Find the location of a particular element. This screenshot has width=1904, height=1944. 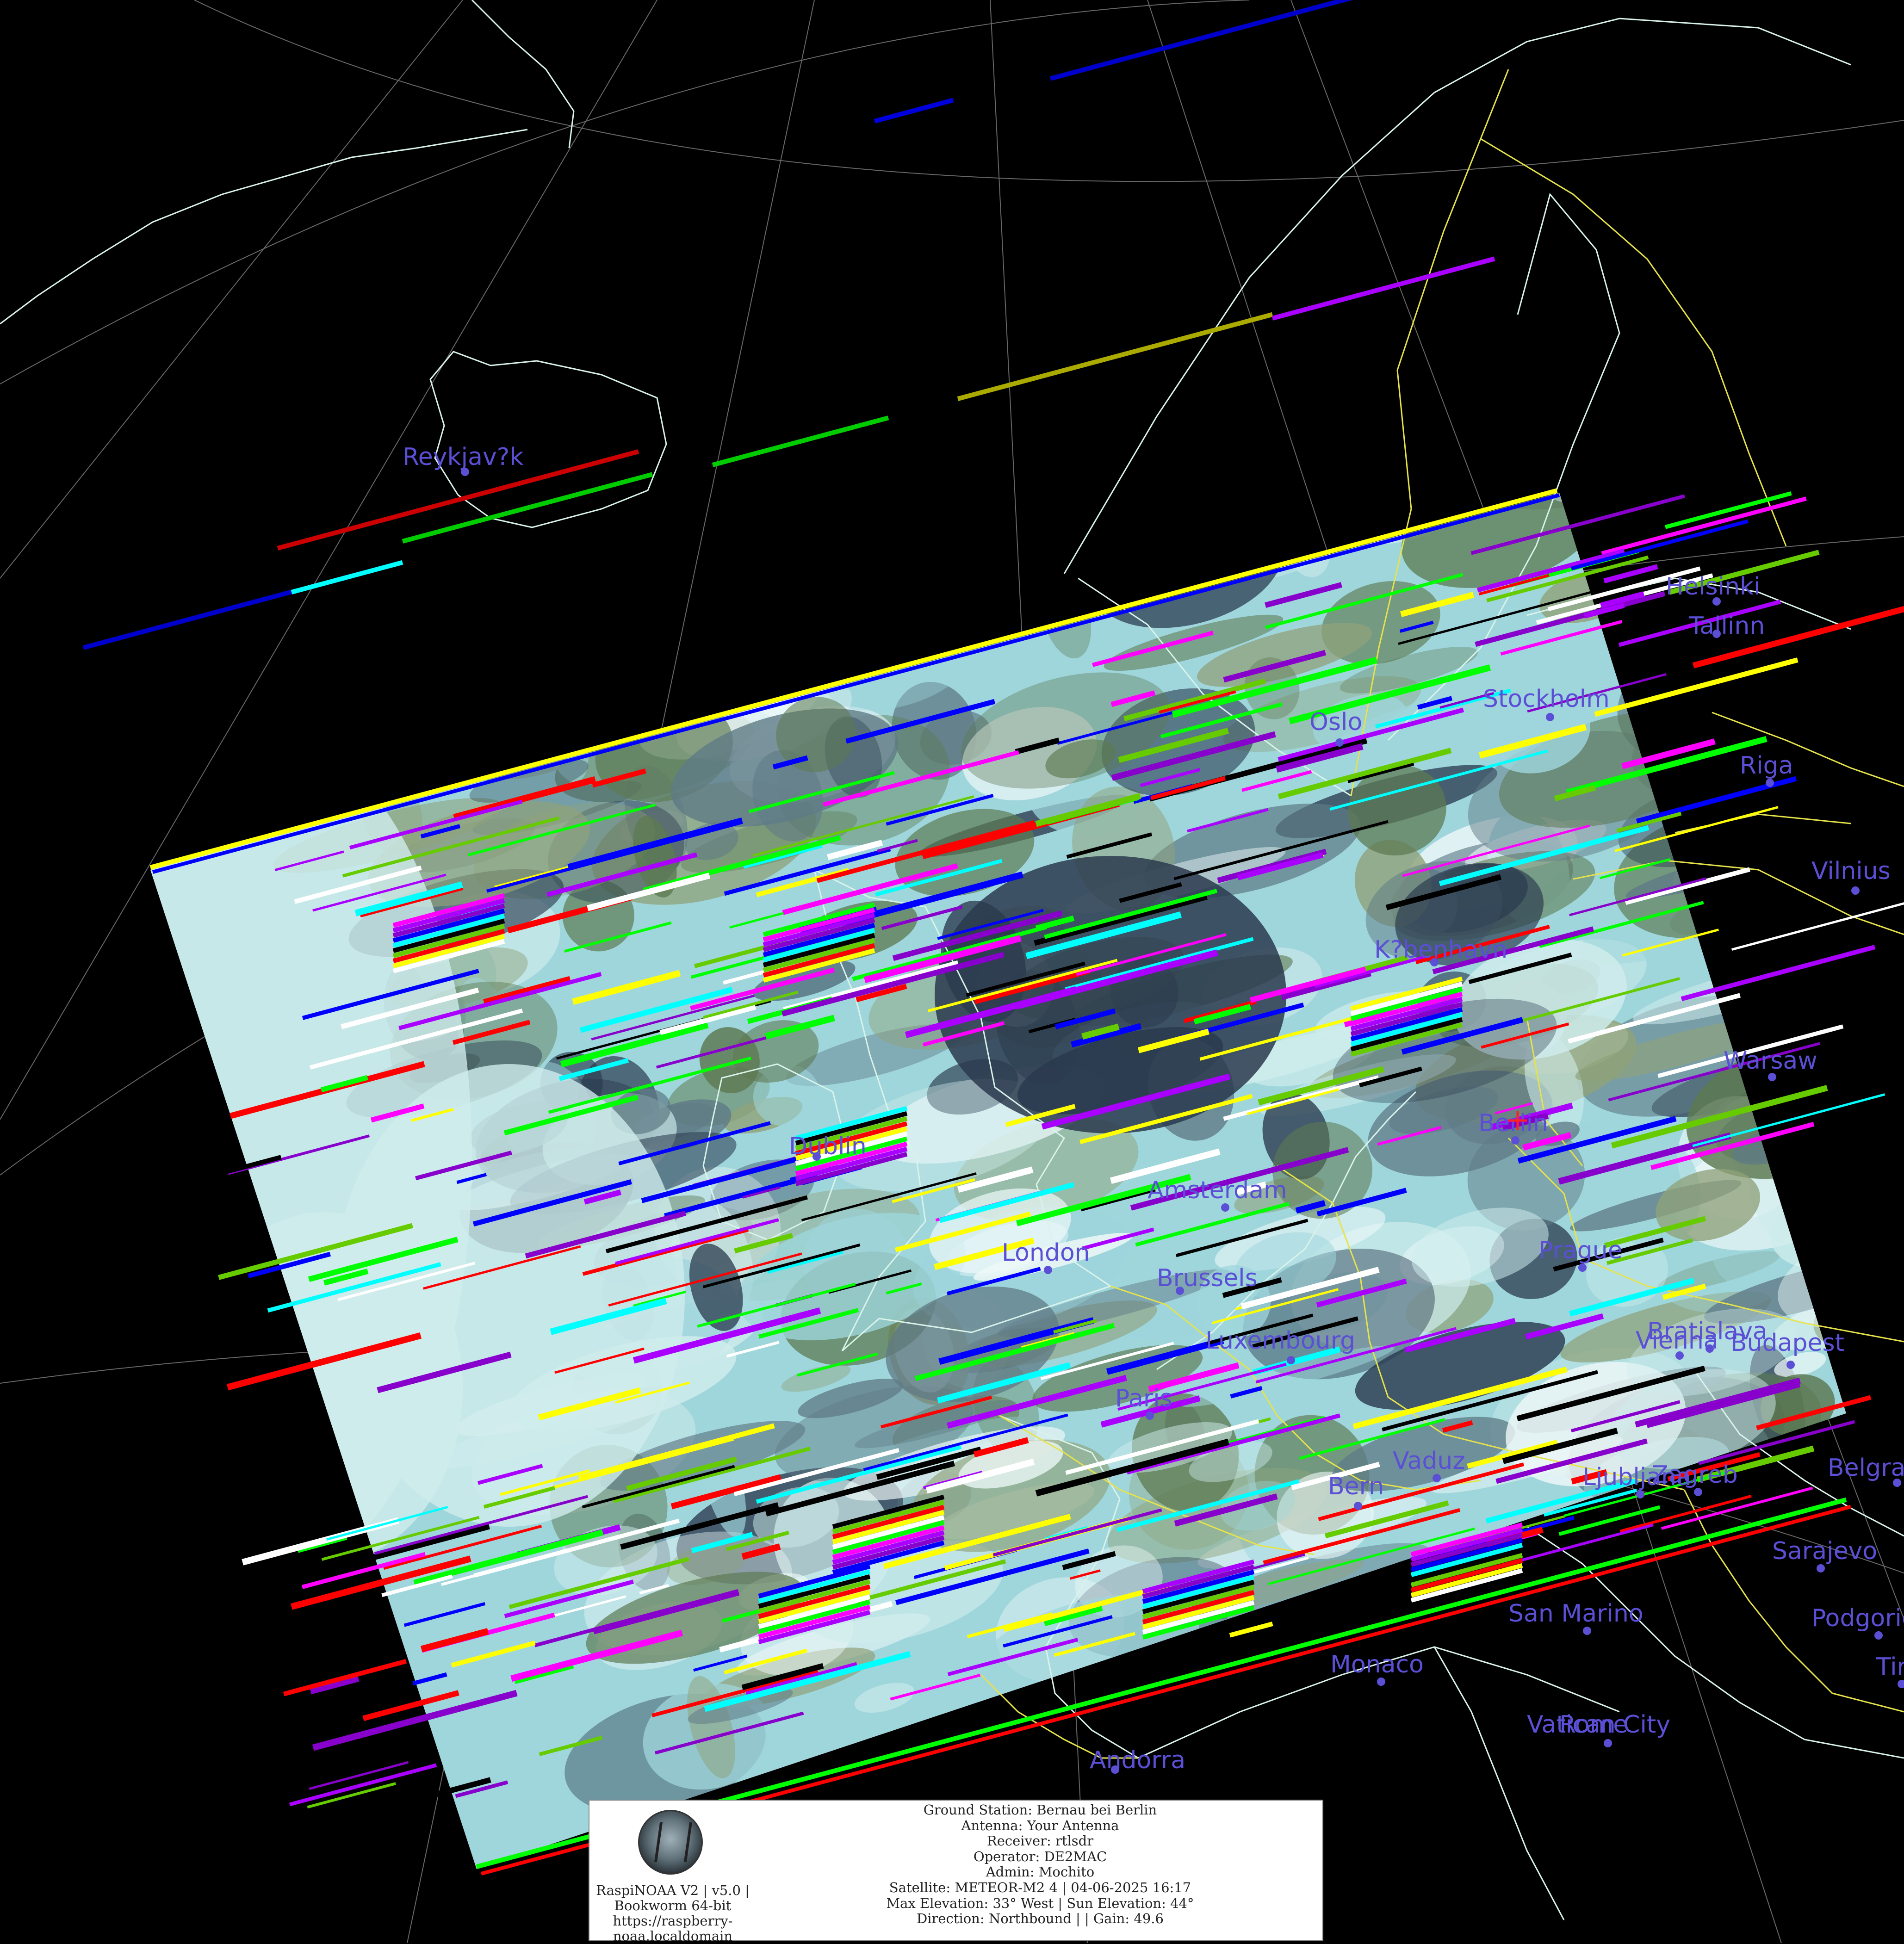

city-label: Riga is located at coordinates (1766, 766).